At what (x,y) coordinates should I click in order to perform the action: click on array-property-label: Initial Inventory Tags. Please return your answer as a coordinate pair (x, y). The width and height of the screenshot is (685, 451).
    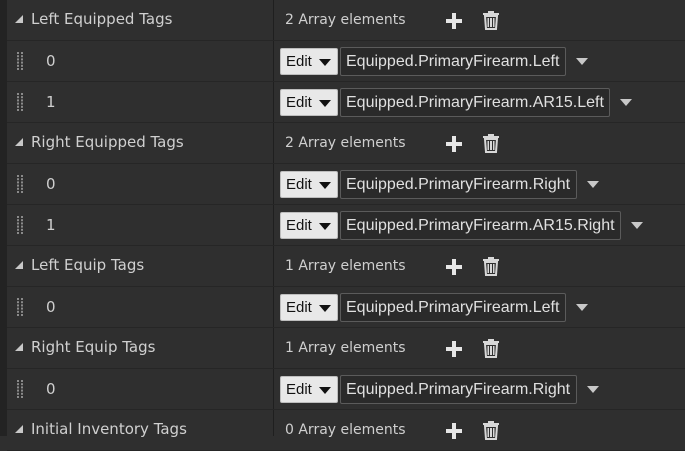
    Looking at the image, I should click on (109, 429).